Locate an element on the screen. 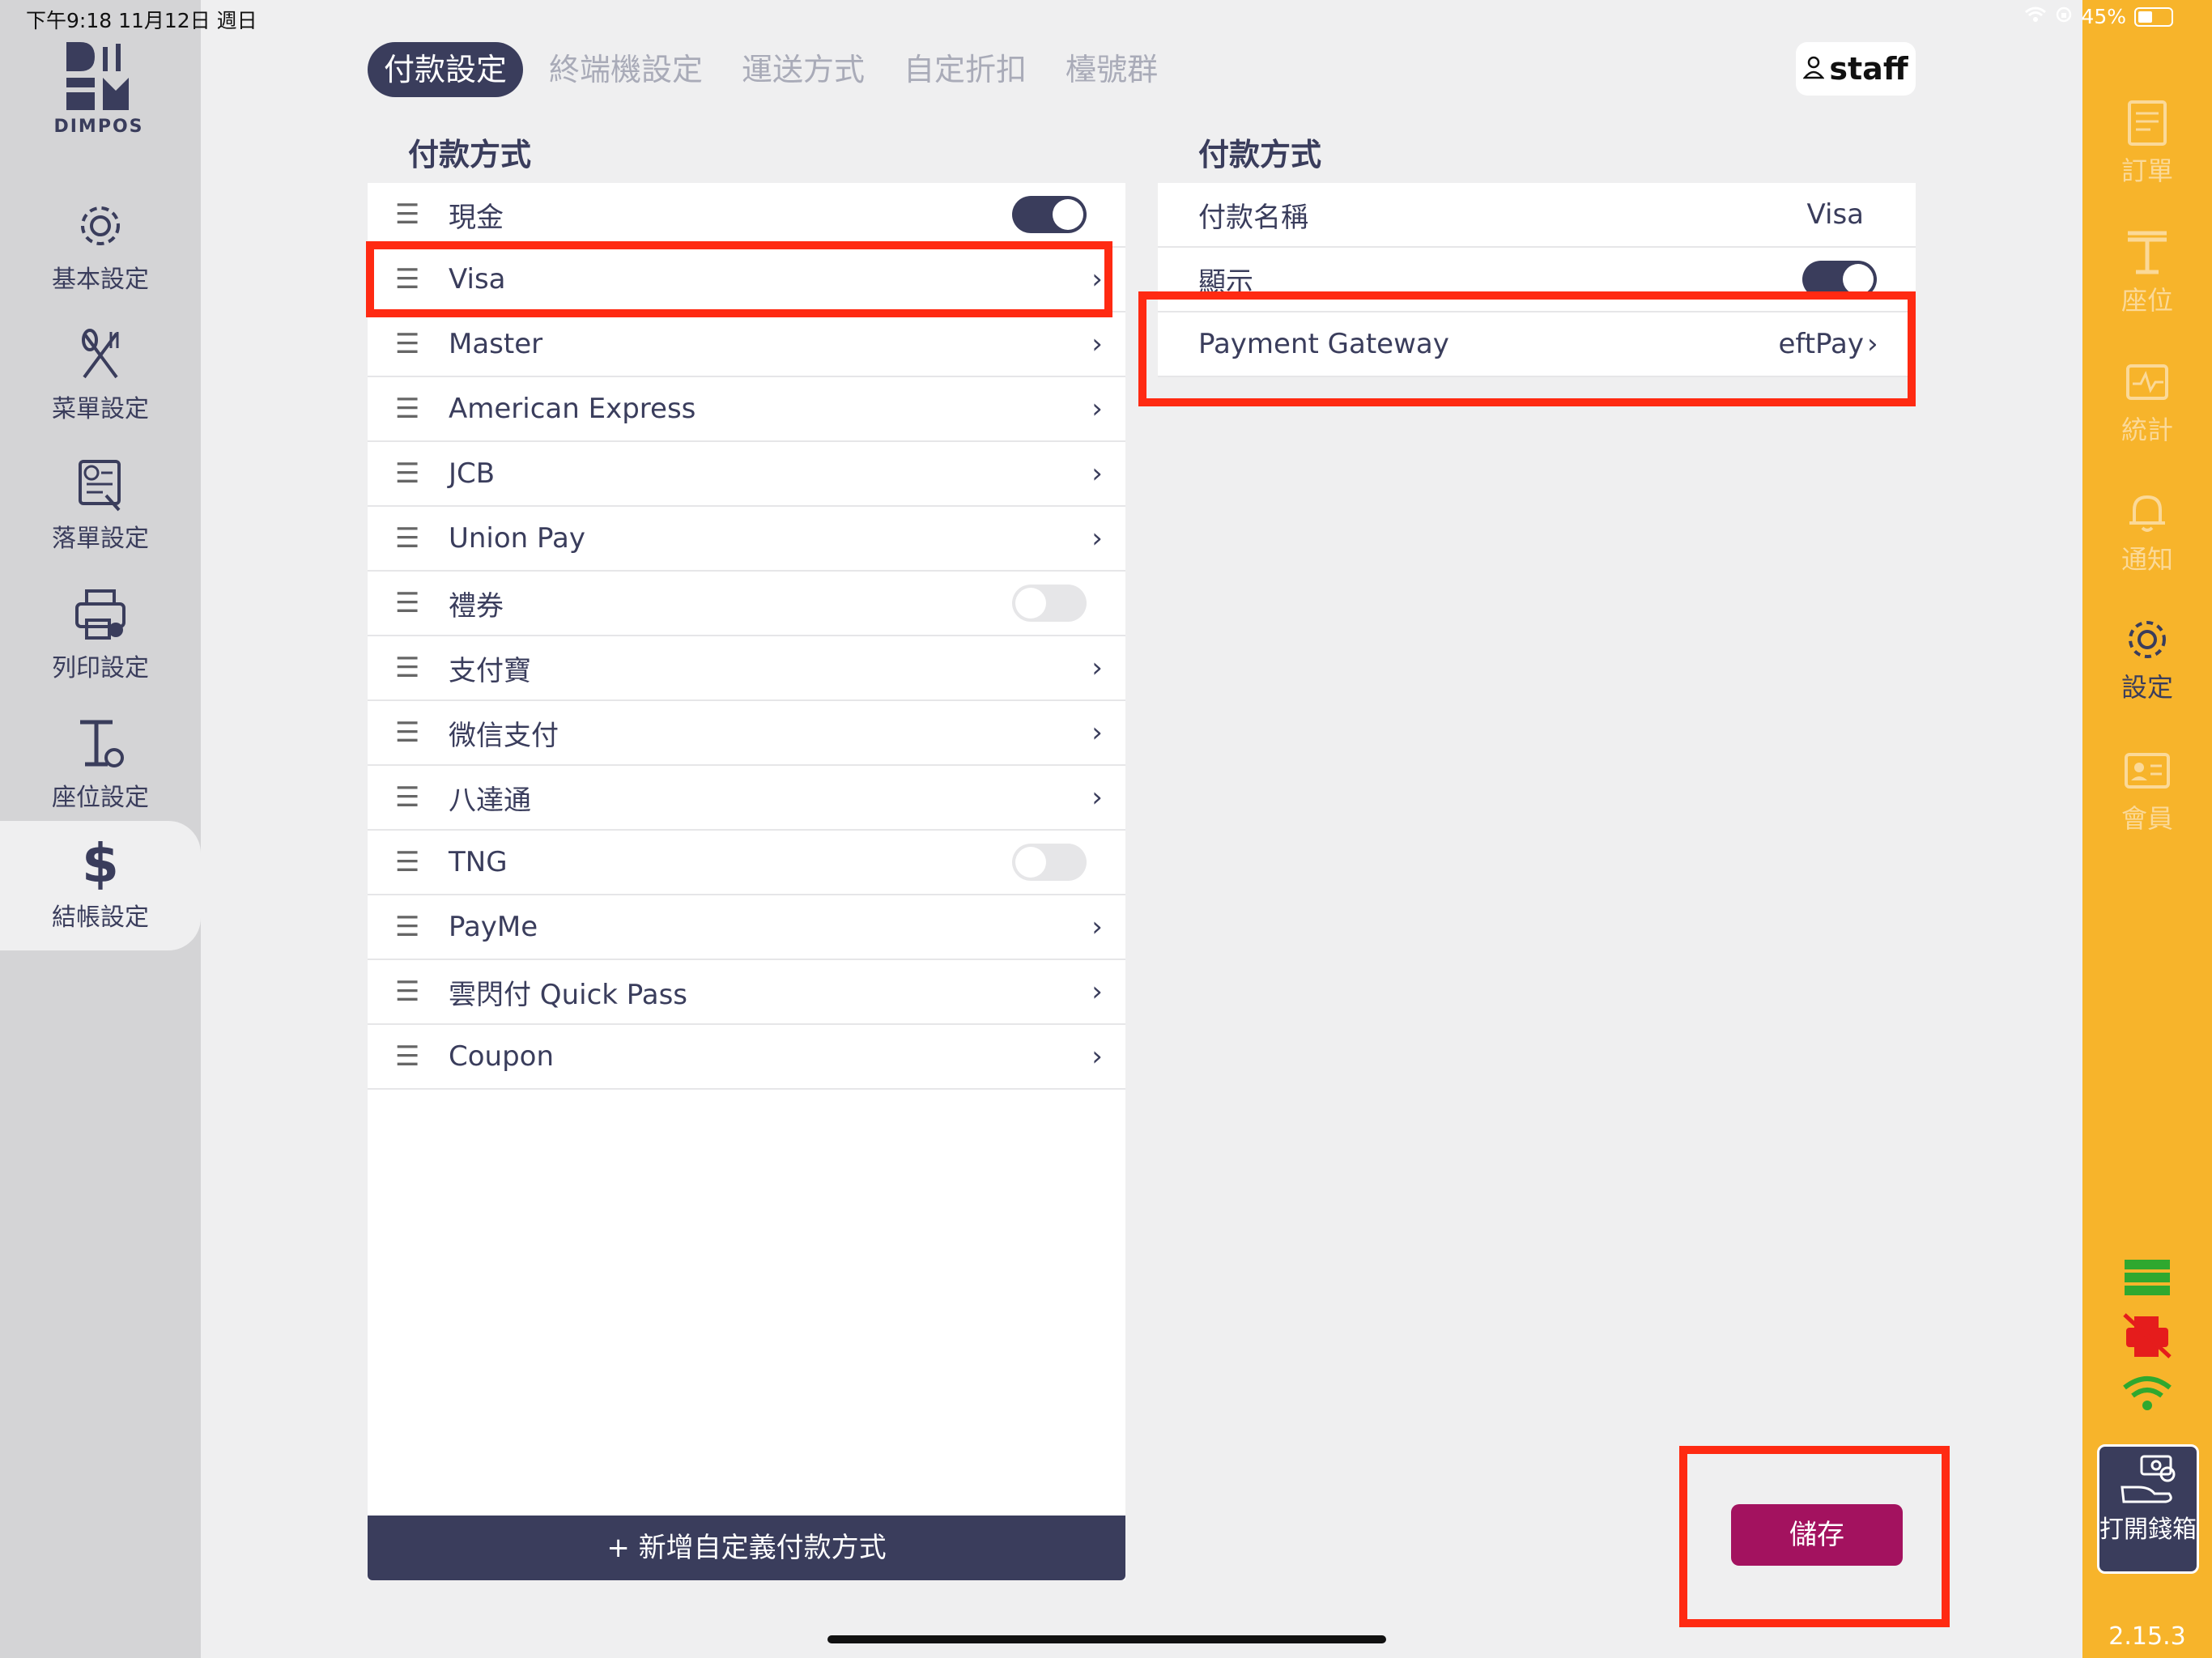 The height and width of the screenshot is (1658, 2212). highlight-visa-row is located at coordinates (739, 279).